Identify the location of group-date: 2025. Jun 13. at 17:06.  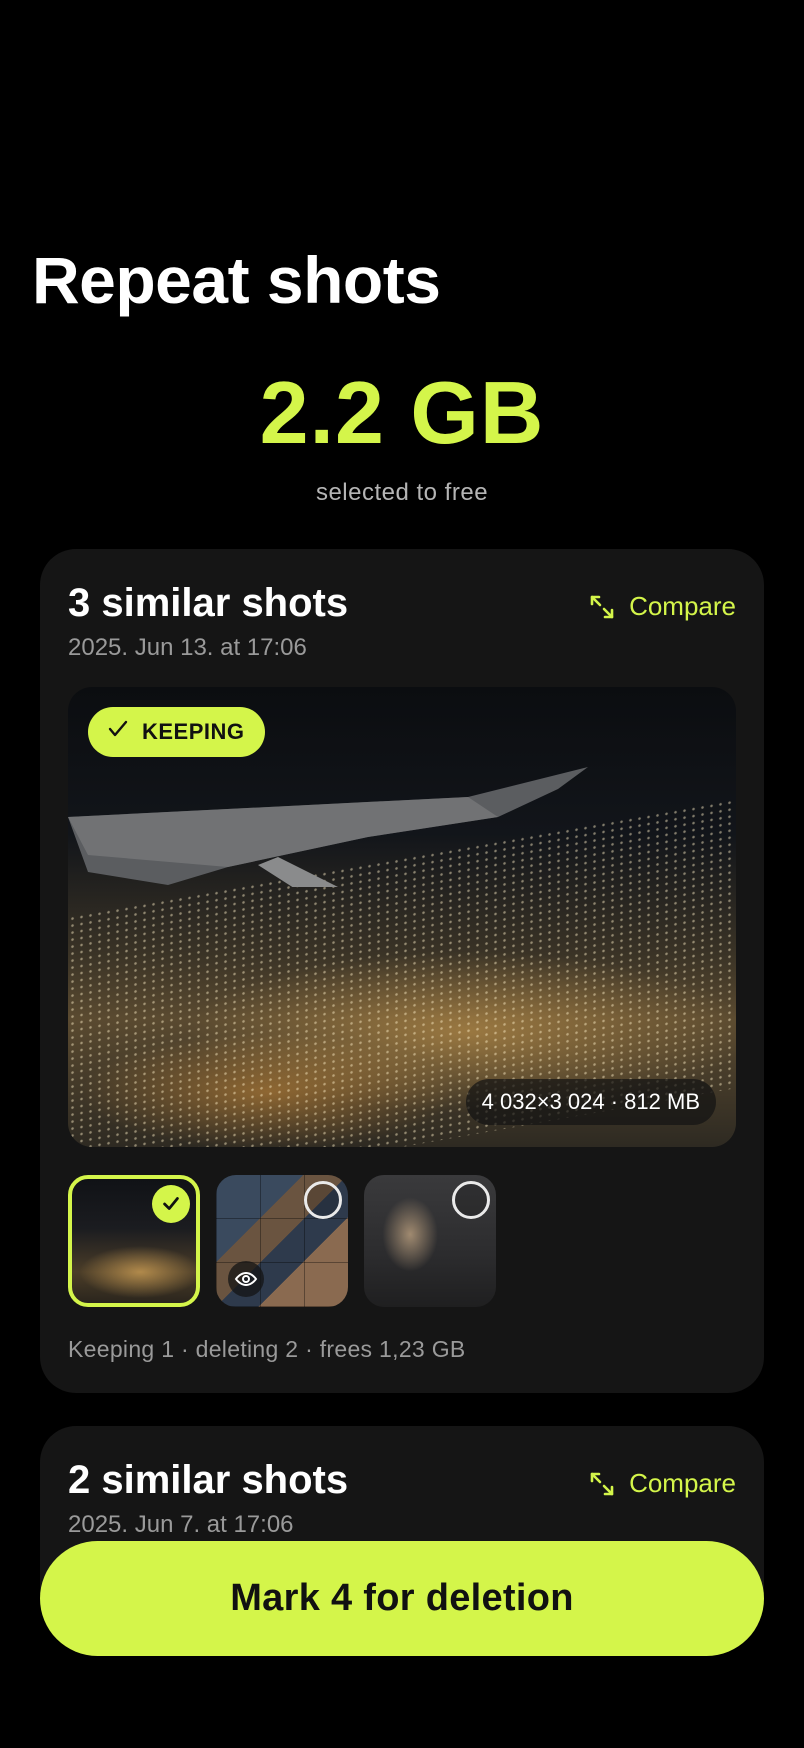
(187, 647).